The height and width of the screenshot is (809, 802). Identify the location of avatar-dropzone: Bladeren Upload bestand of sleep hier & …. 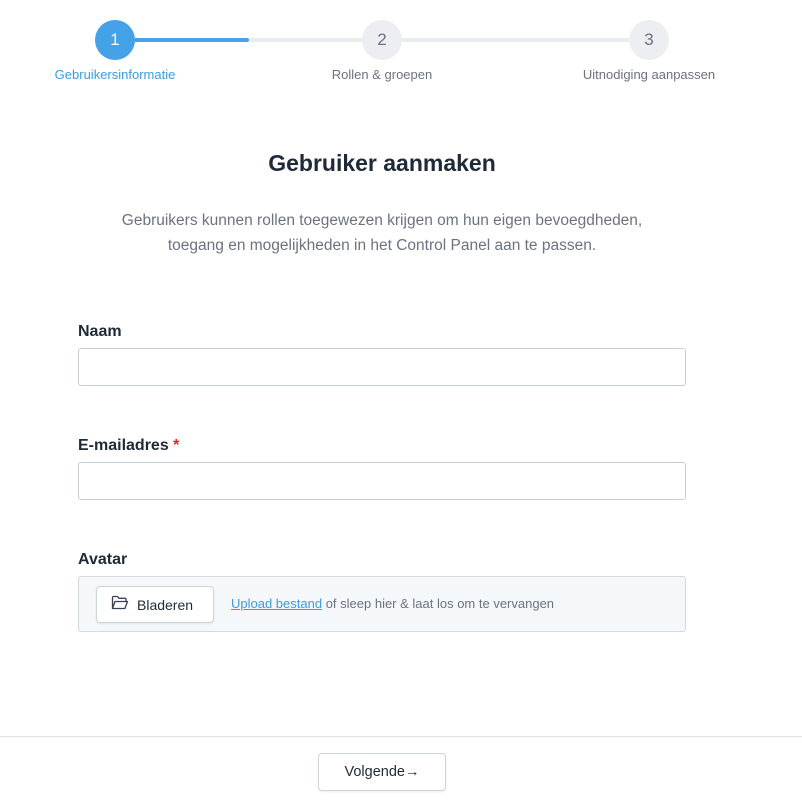
(382, 604).